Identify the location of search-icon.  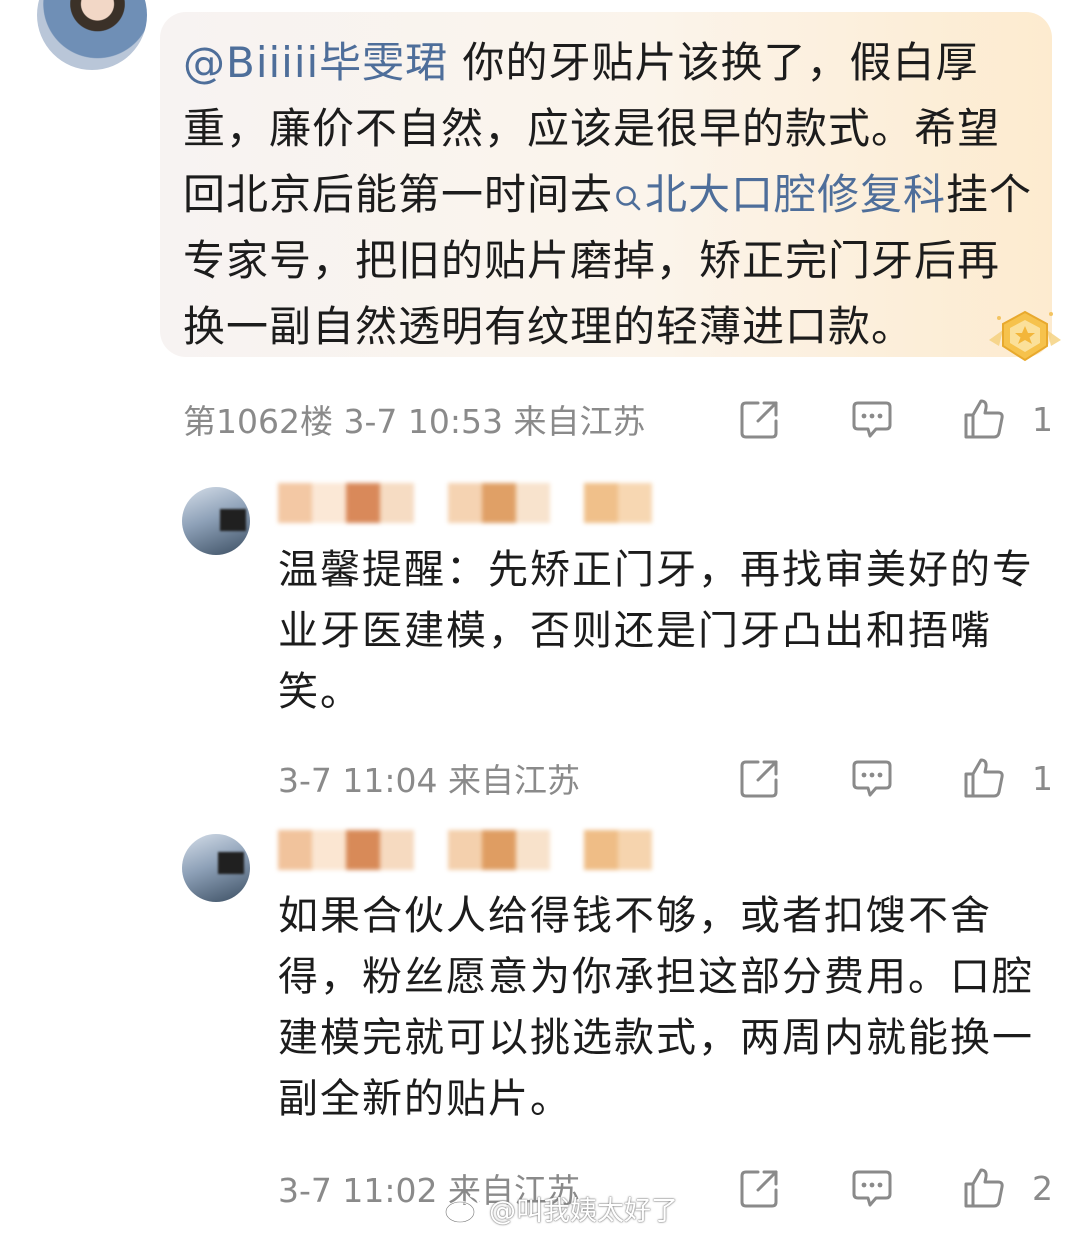
(628, 198).